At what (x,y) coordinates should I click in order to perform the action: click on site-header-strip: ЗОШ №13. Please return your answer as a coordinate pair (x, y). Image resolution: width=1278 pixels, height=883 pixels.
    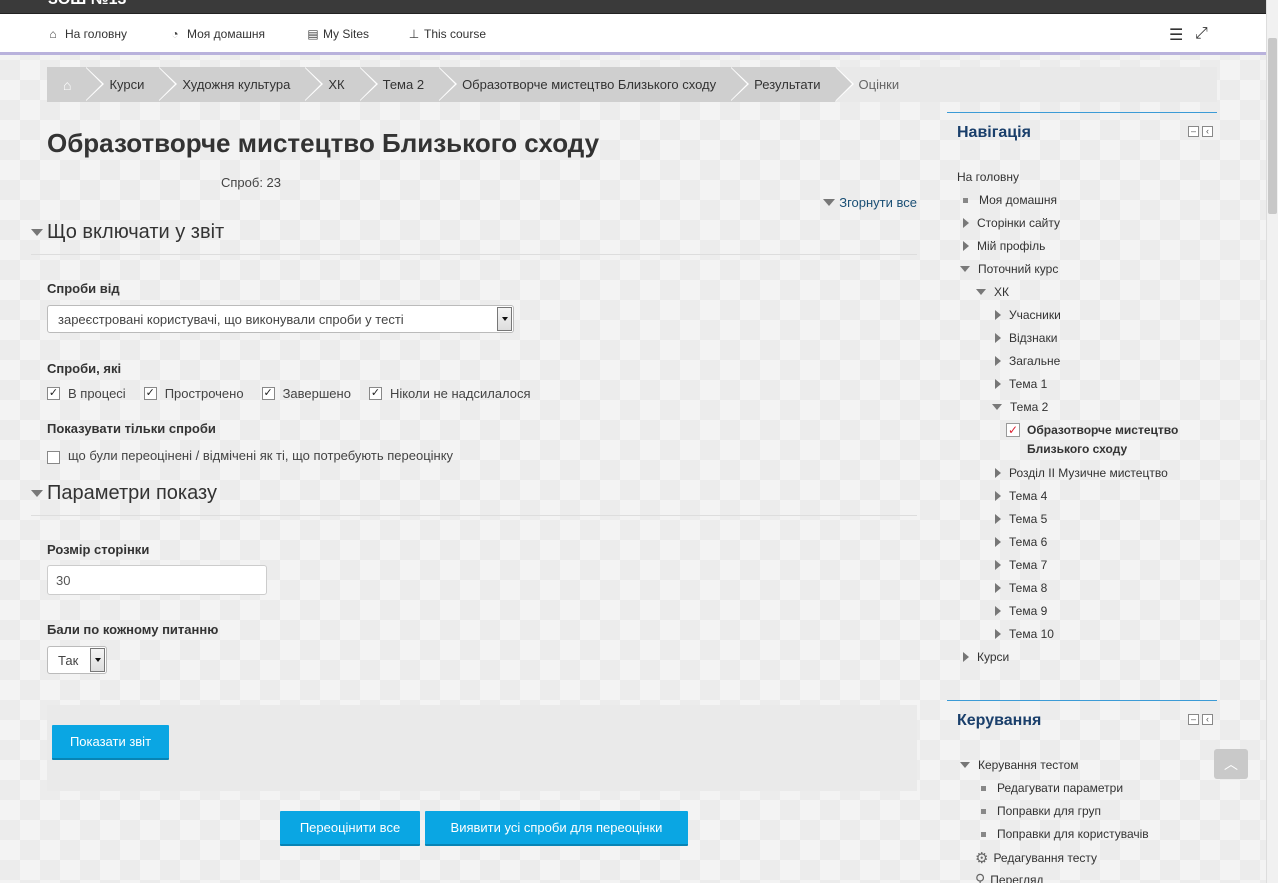
    Looking at the image, I should click on (633, 7).